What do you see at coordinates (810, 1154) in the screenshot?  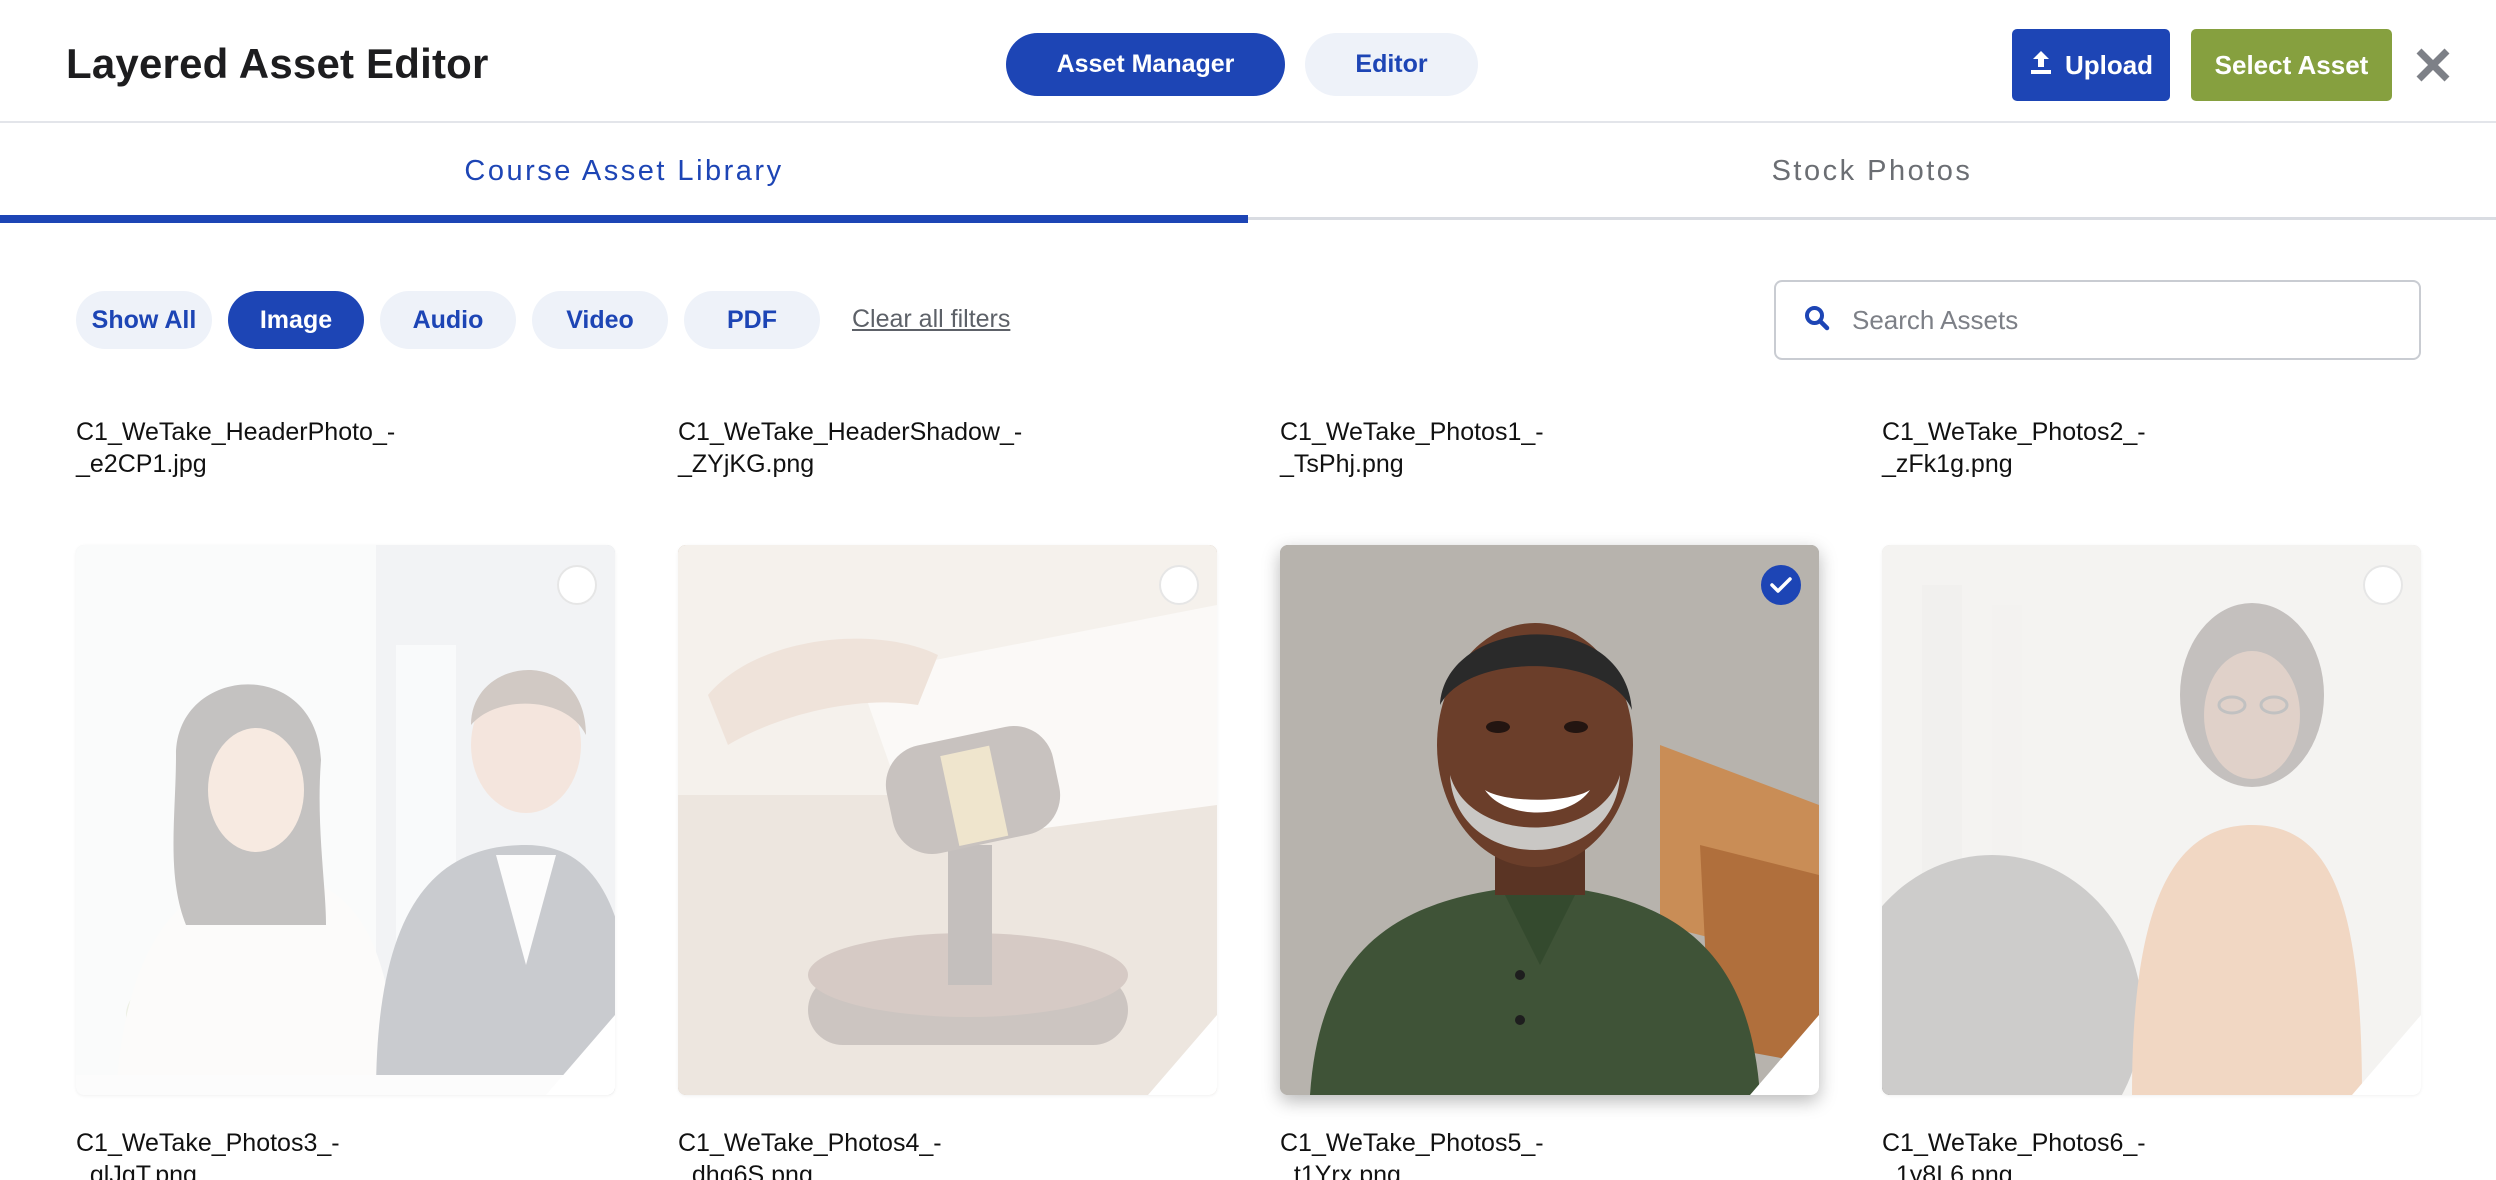 I see `asset-filename: C1_WeTake_Photos4_-_dhq6S.png` at bounding box center [810, 1154].